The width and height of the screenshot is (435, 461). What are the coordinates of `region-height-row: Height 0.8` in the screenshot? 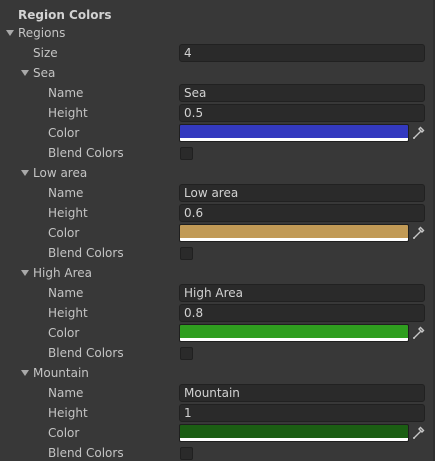 It's located at (217, 313).